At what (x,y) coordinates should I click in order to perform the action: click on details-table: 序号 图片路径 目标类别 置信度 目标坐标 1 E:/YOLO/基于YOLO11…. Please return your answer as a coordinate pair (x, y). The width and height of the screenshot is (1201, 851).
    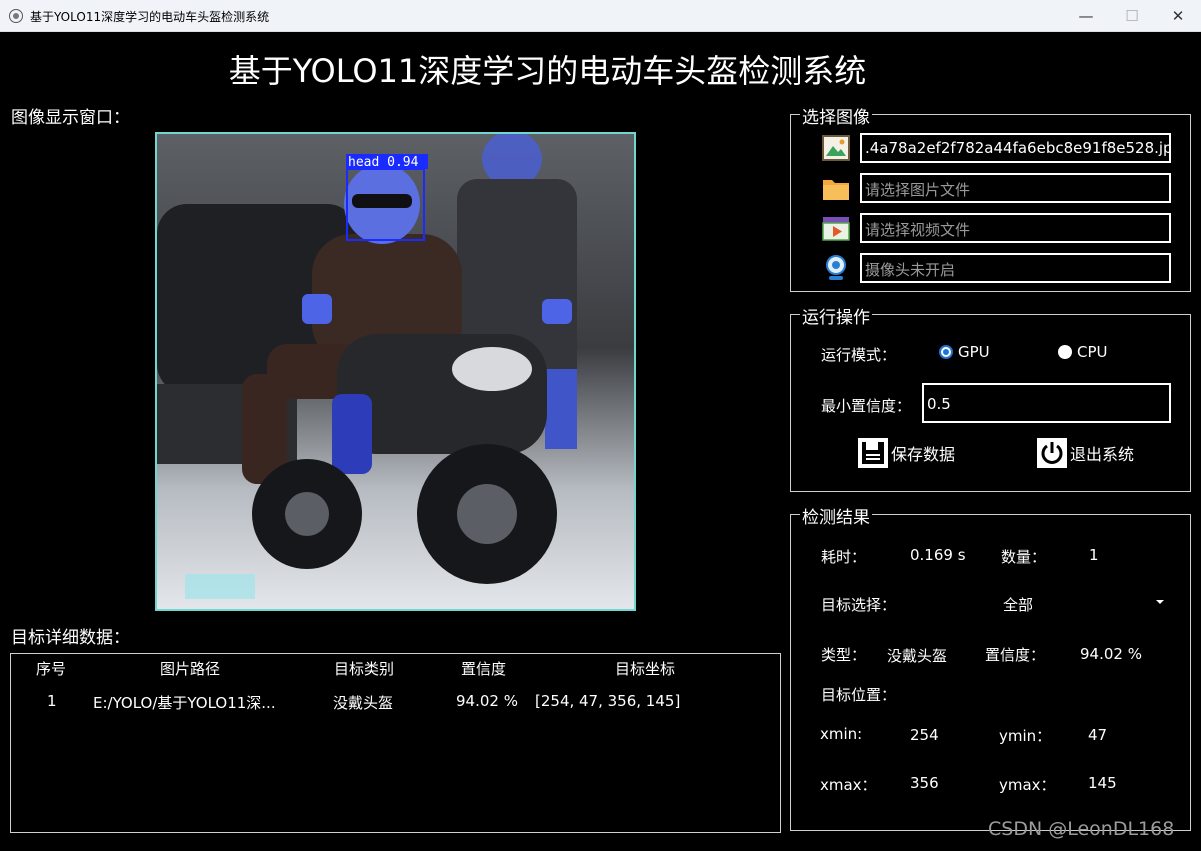
    Looking at the image, I should click on (395, 743).